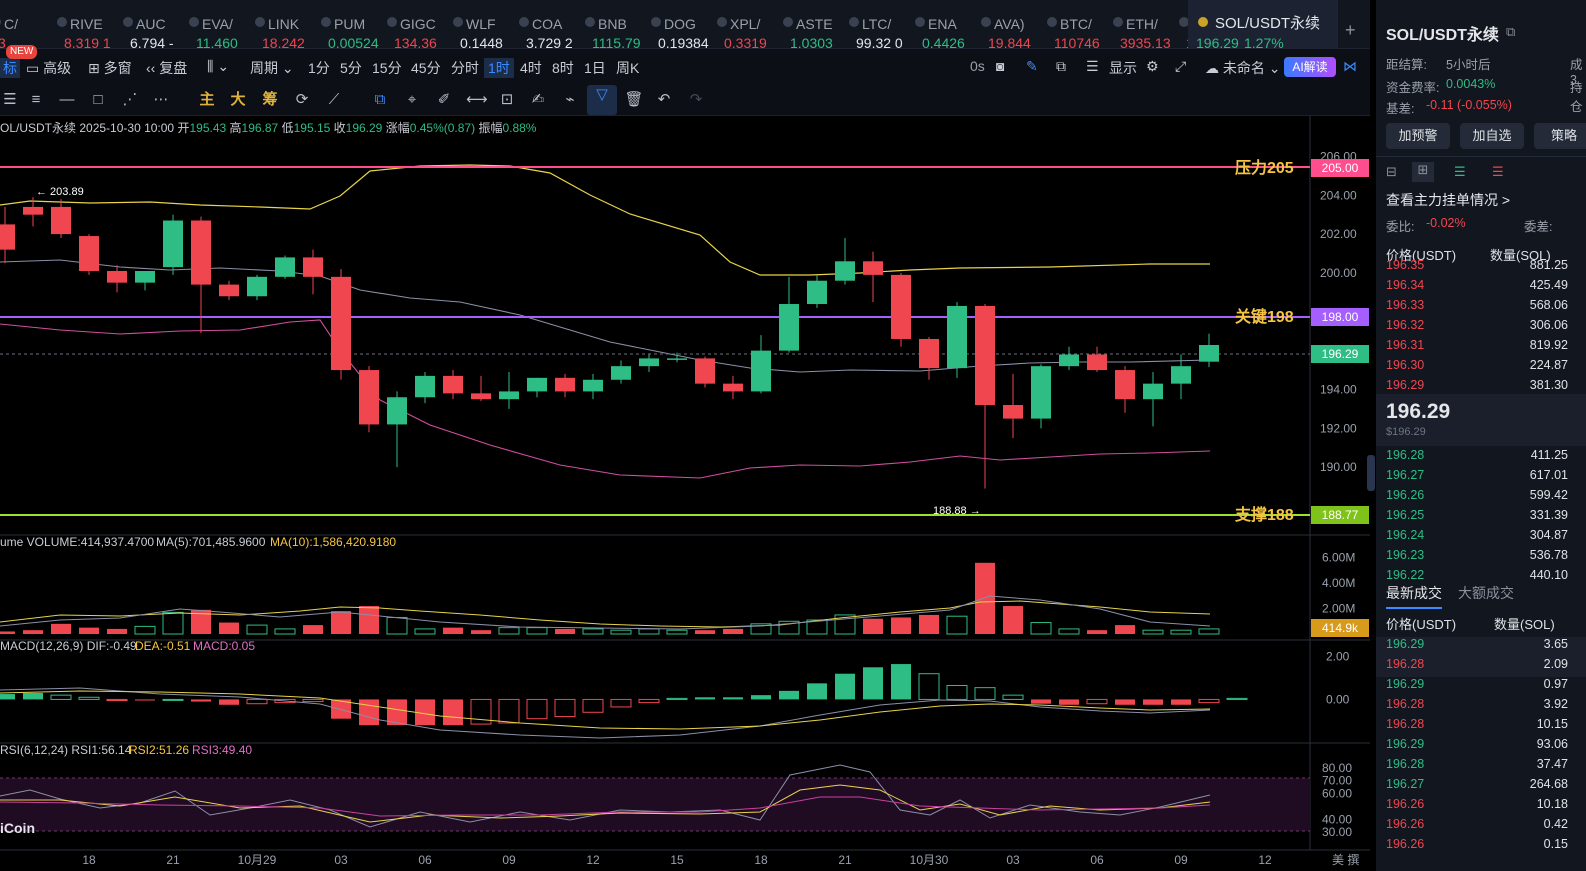 The width and height of the screenshot is (1586, 871). What do you see at coordinates (1481, 558) in the screenshot?
I see `bid-row: 196.23 536.78` at bounding box center [1481, 558].